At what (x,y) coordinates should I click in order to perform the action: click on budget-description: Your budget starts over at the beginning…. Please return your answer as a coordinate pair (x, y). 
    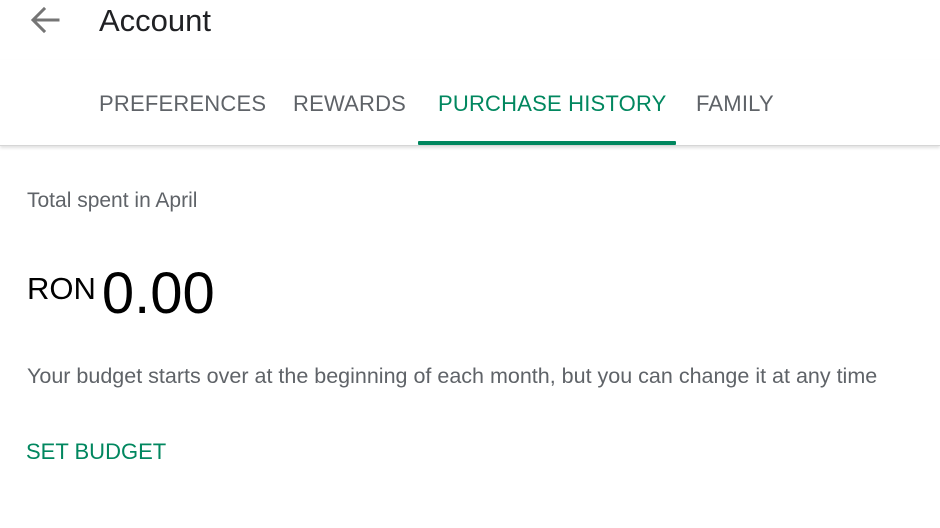
    Looking at the image, I should click on (452, 376).